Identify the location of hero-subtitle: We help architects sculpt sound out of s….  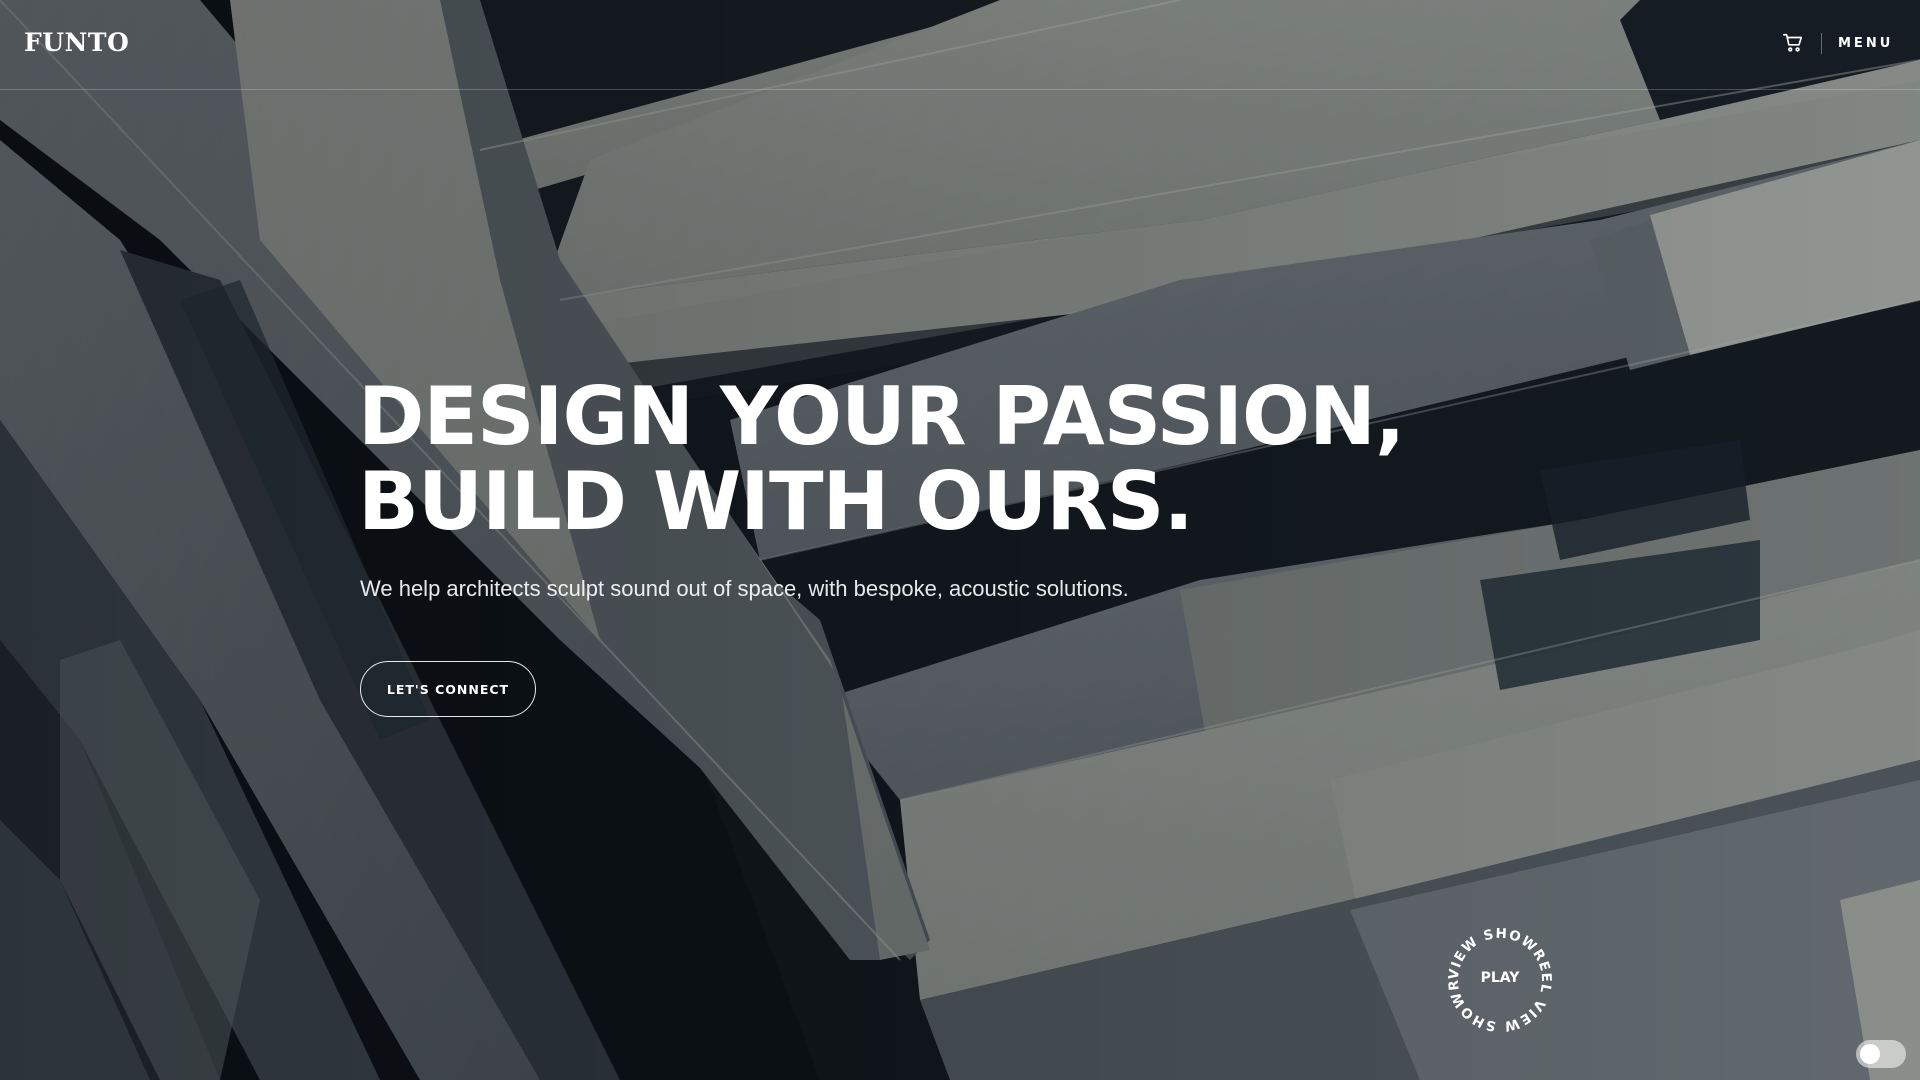
(744, 588).